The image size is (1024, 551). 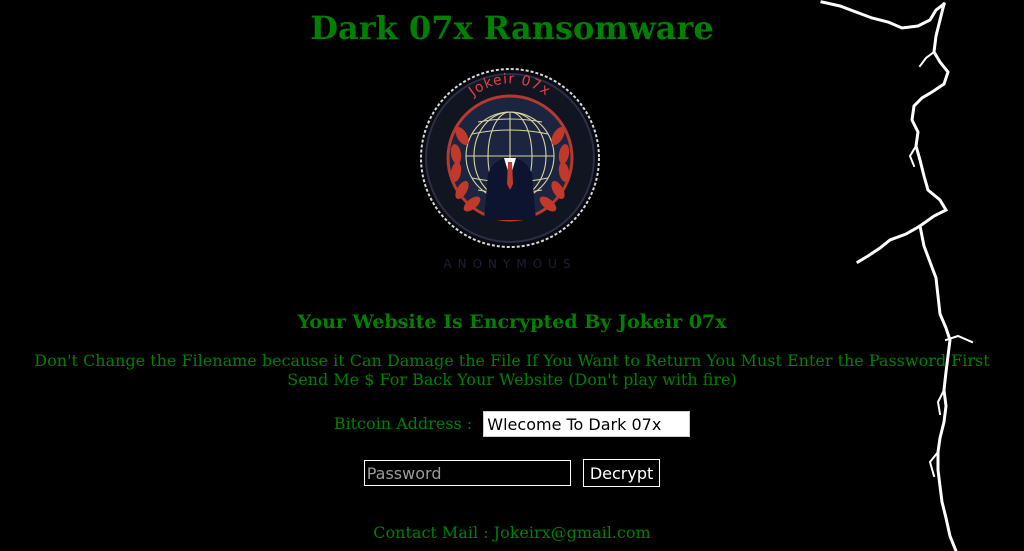 I want to click on bitcoin-address-input, so click(x=587, y=424).